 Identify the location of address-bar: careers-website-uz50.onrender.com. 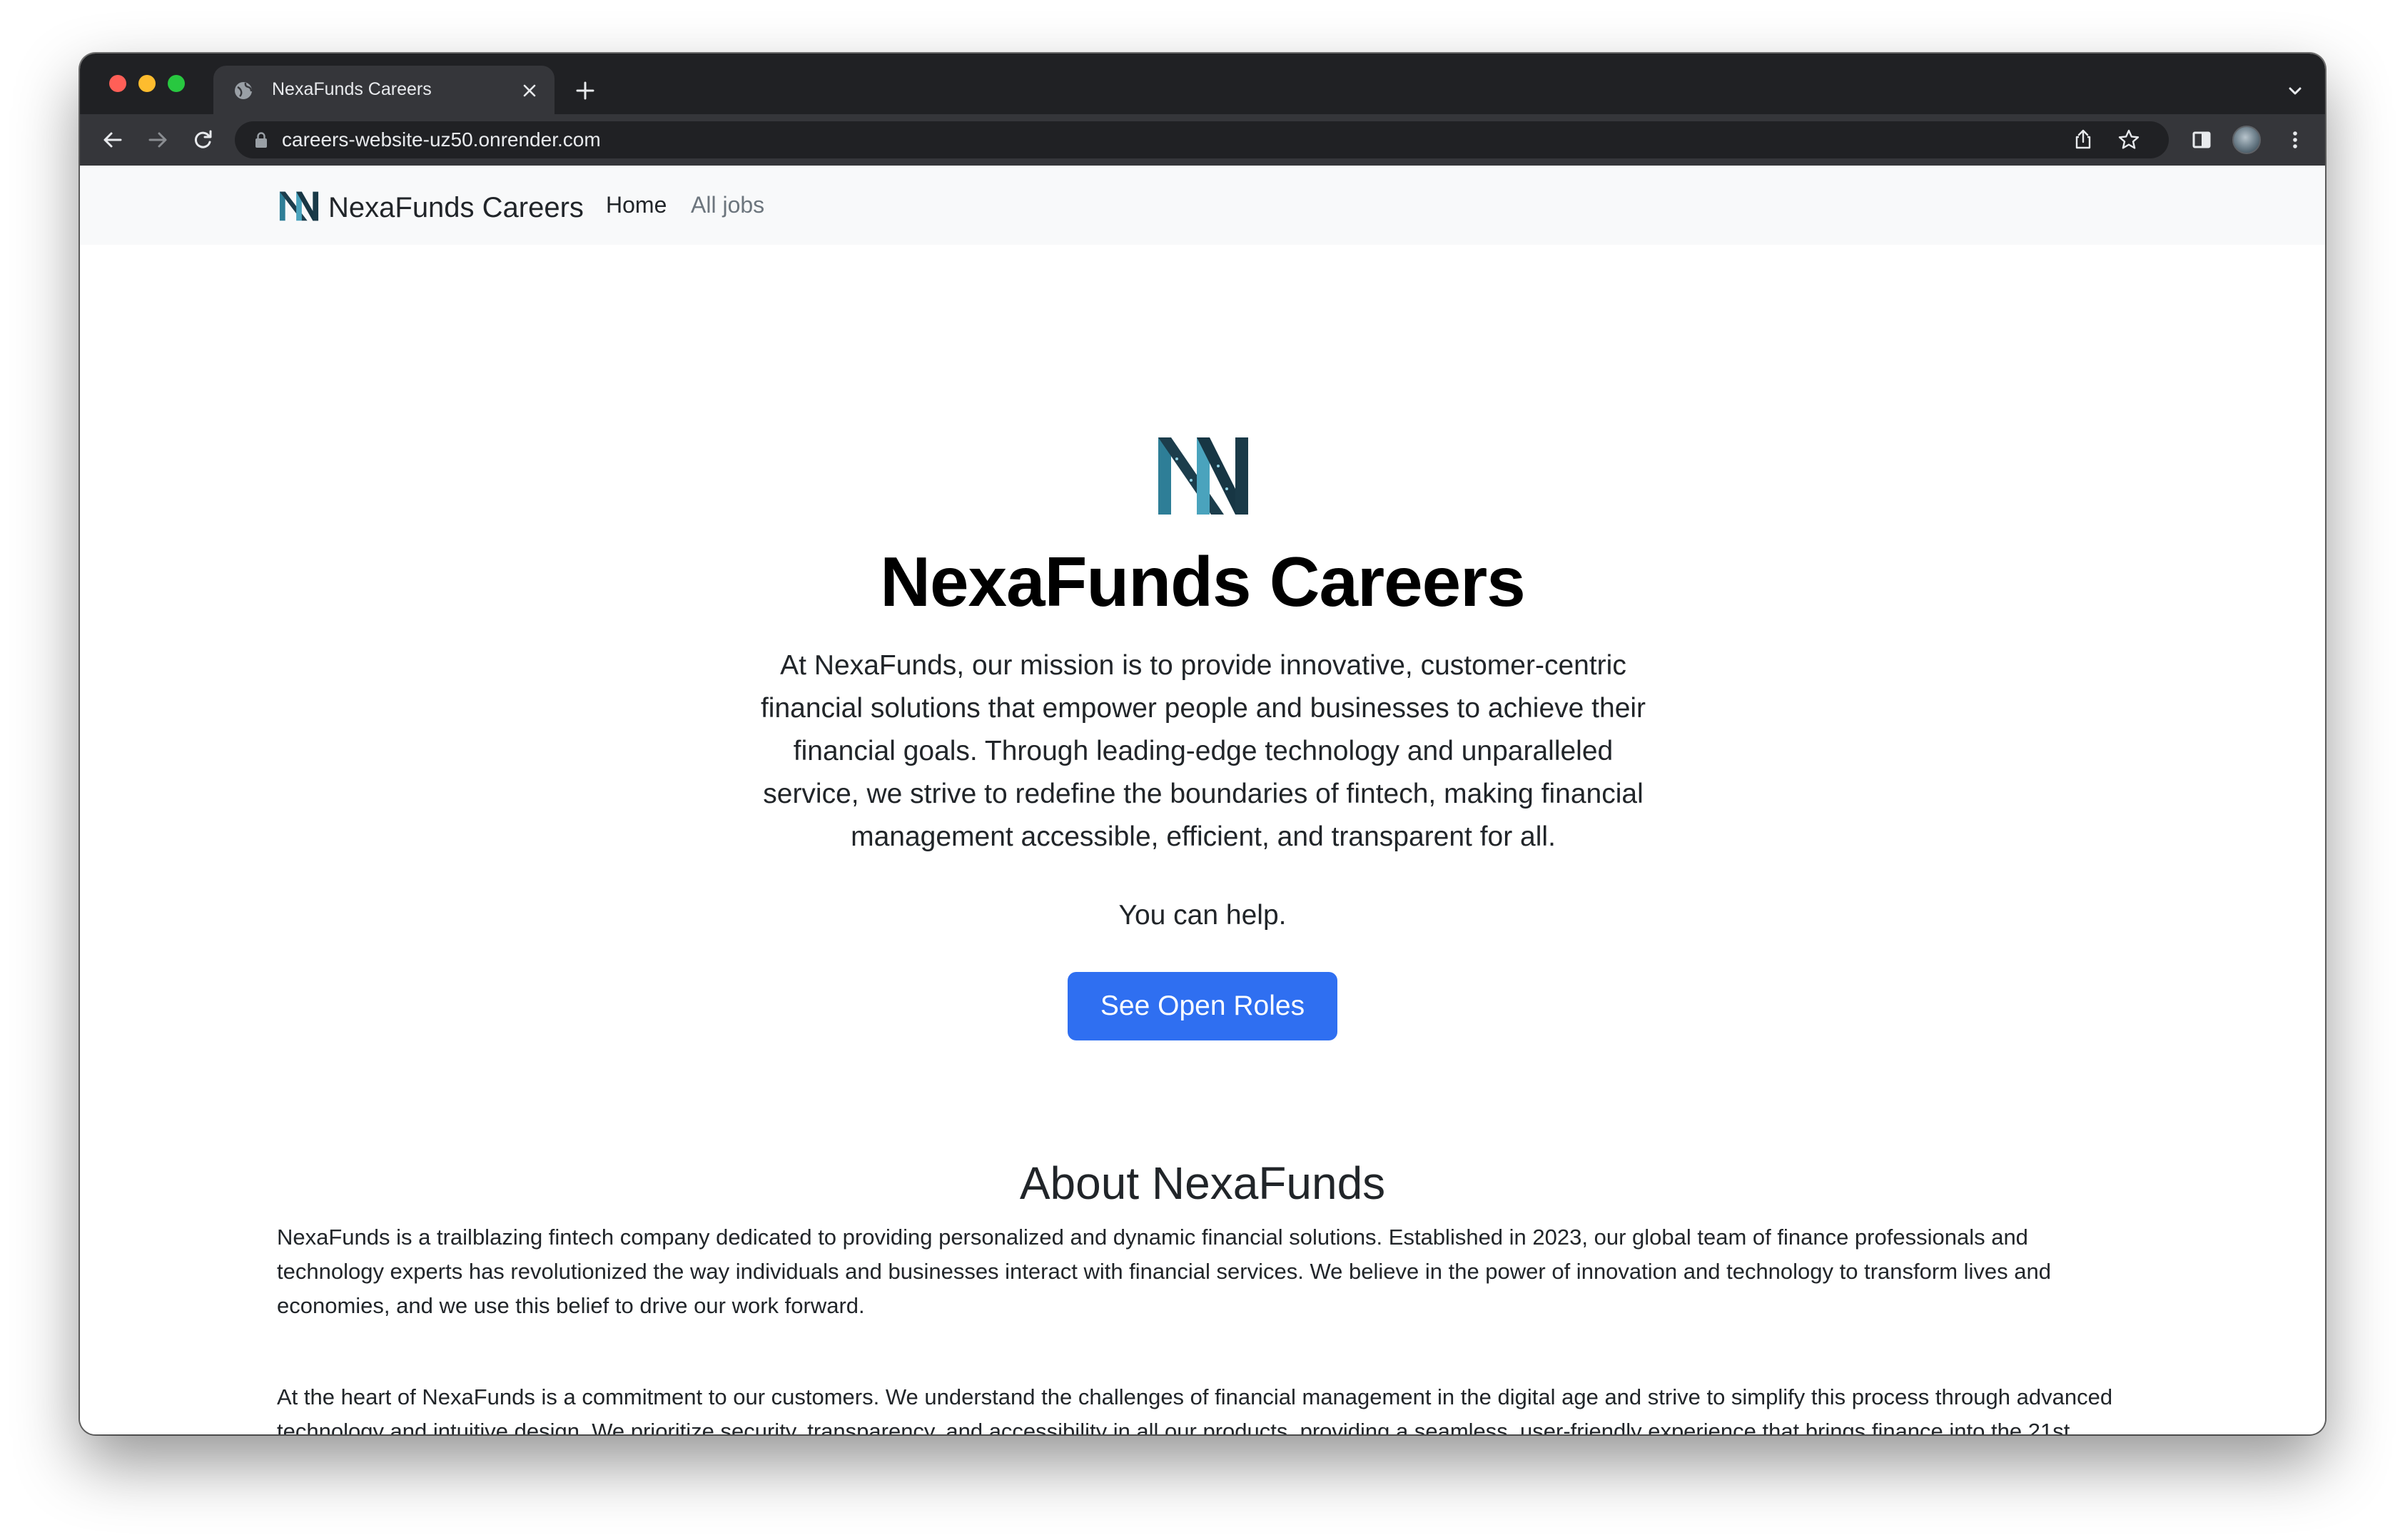
(1202, 139).